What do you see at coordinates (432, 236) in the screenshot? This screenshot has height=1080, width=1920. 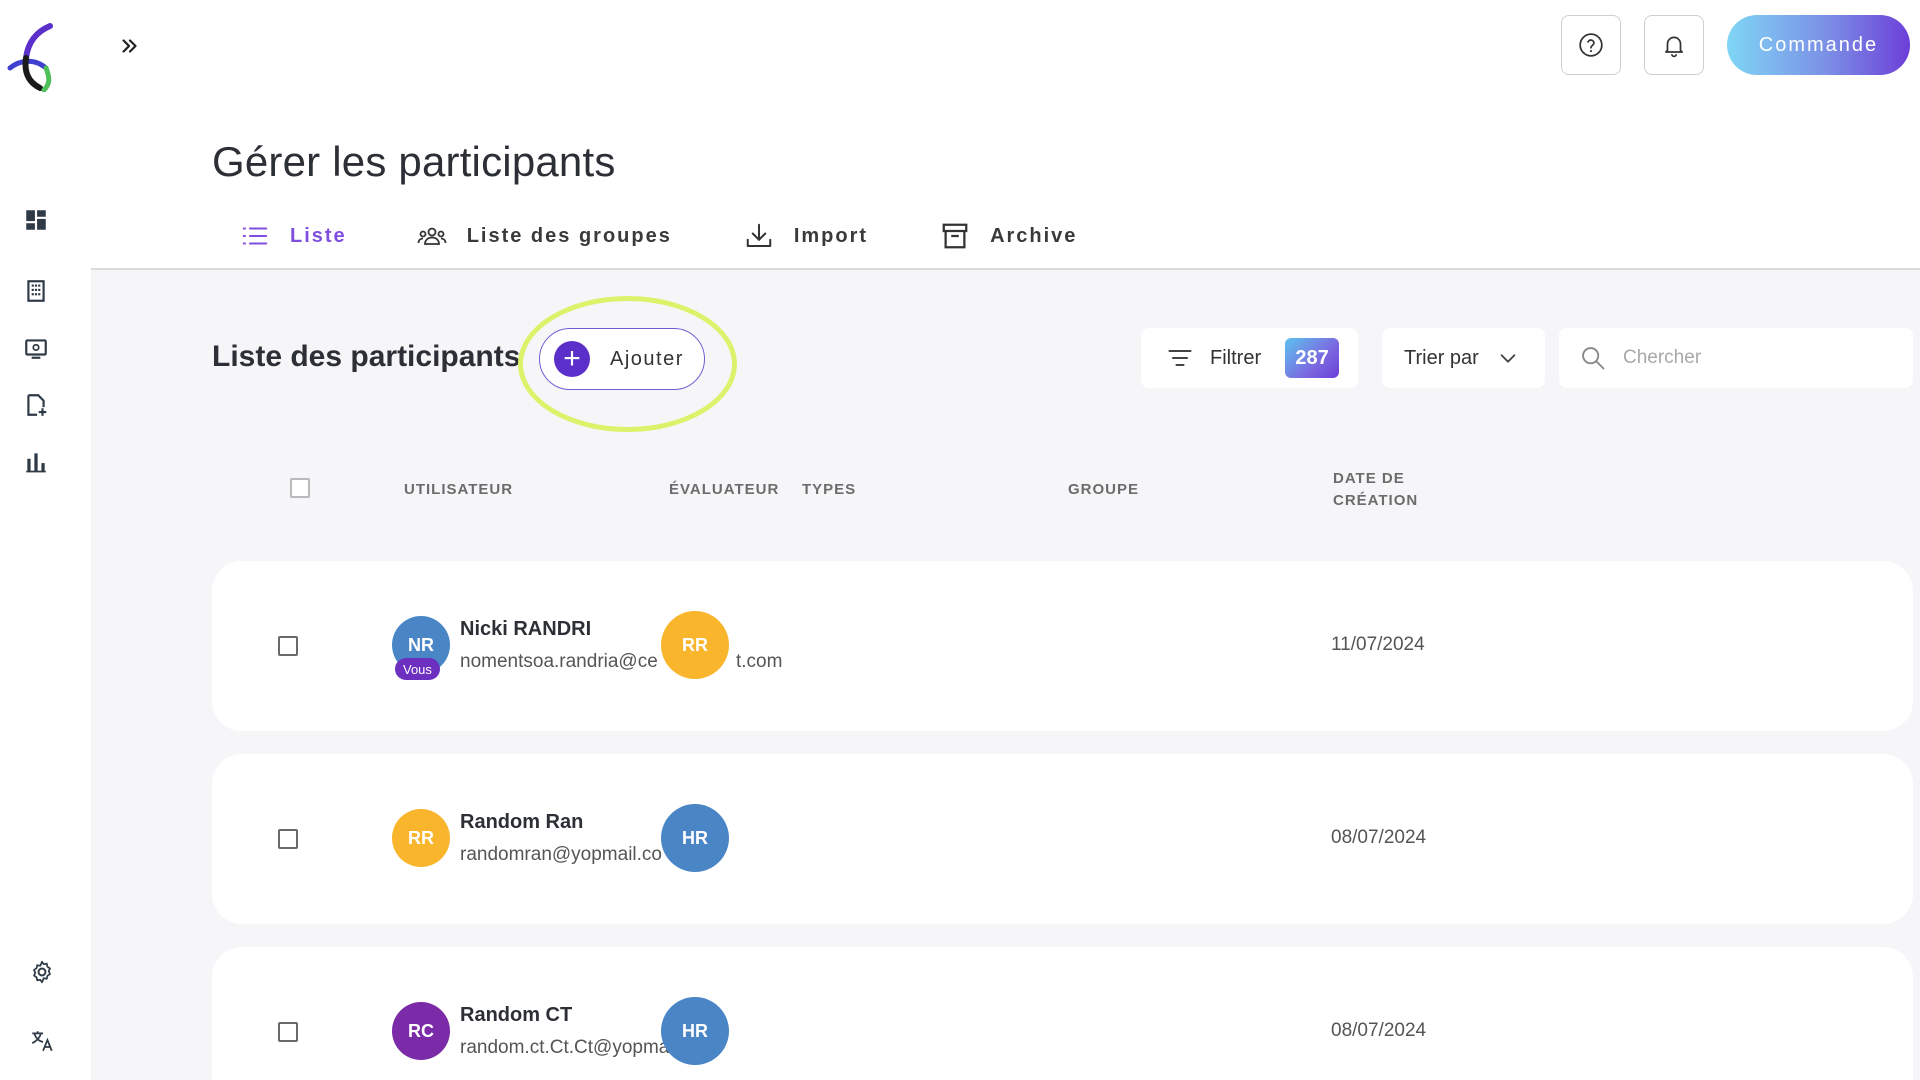 I see `group-icon` at bounding box center [432, 236].